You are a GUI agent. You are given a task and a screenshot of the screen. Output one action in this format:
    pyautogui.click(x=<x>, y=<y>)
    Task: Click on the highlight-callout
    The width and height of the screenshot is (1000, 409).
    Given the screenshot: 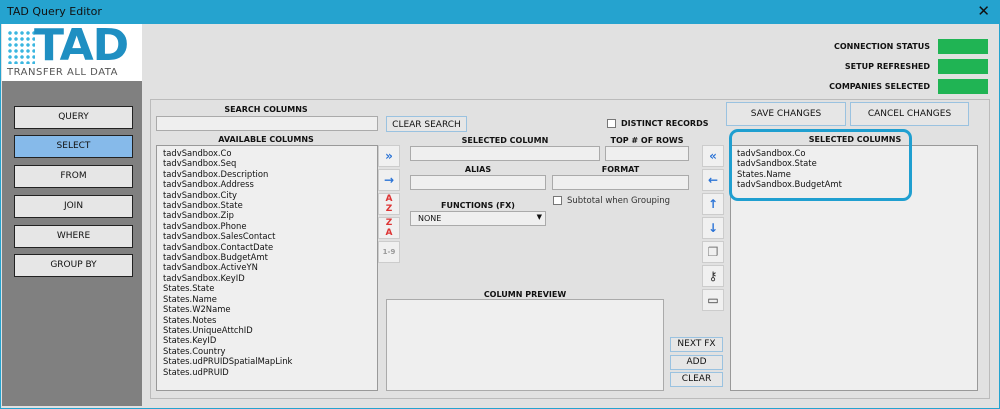 What is the action you would take?
    pyautogui.click(x=820, y=165)
    